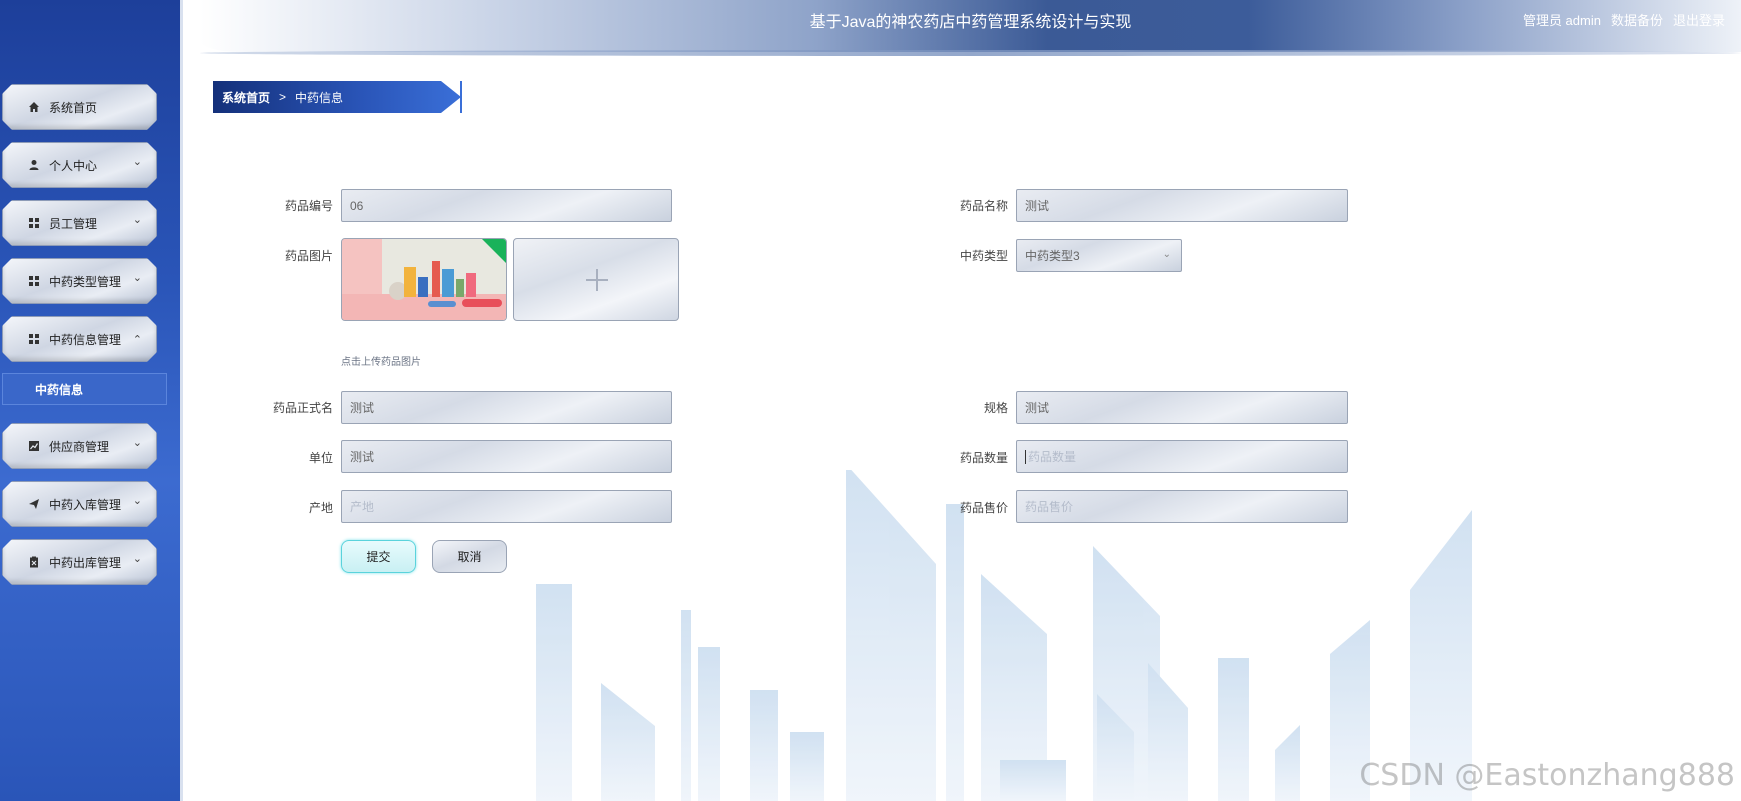 The image size is (1741, 801). I want to click on breadcrumb-divider, so click(461, 97).